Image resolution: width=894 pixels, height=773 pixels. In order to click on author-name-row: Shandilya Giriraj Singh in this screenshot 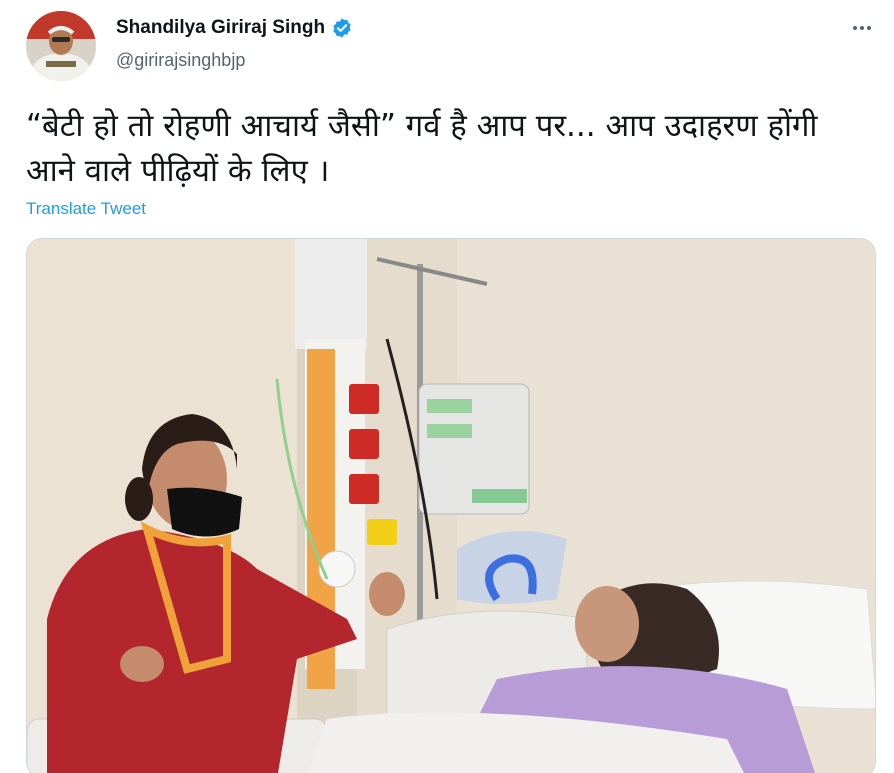, I will do `click(234, 28)`.